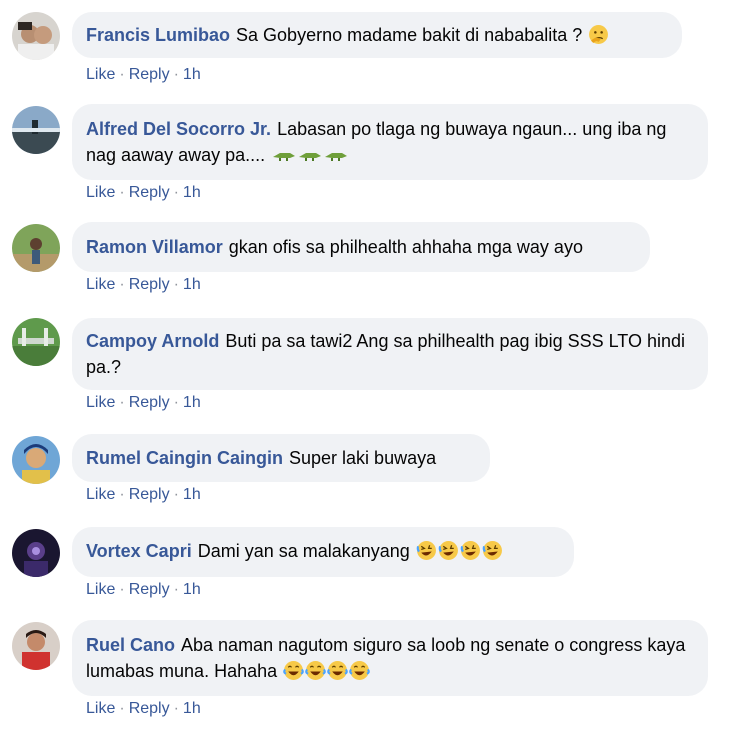  I want to click on comment-author: Campoy Arnold, so click(152, 341).